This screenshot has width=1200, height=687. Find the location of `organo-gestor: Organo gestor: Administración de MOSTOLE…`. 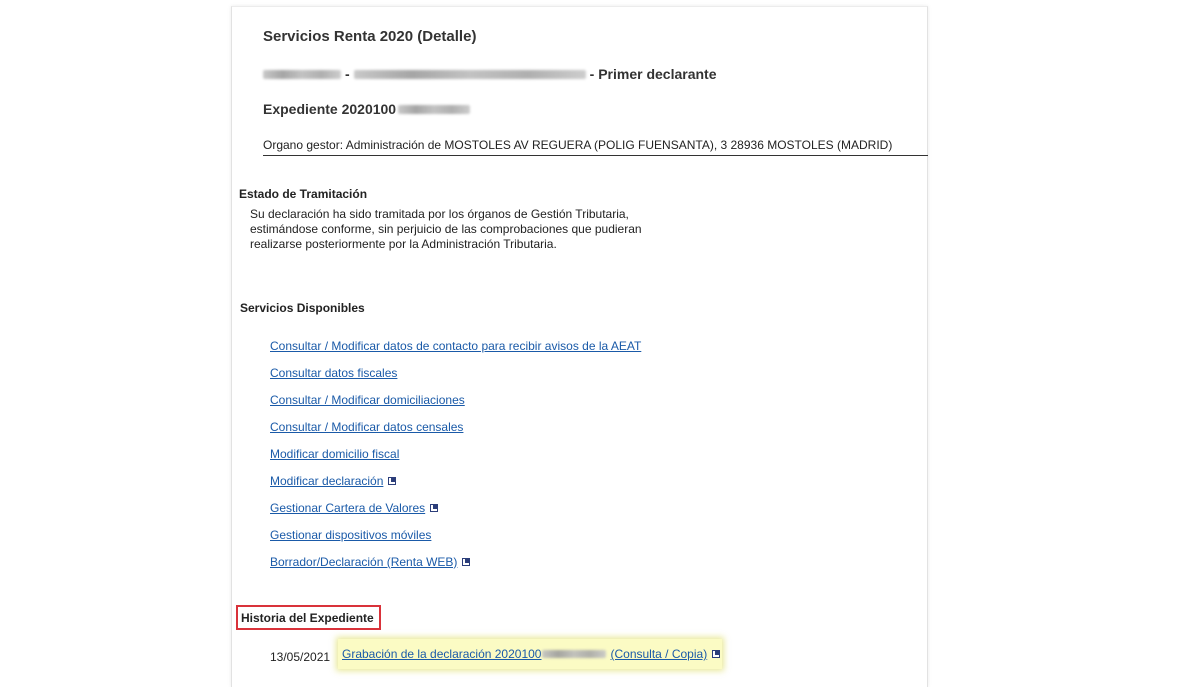

organo-gestor: Organo gestor: Administración de MOSTOLE… is located at coordinates (578, 145).